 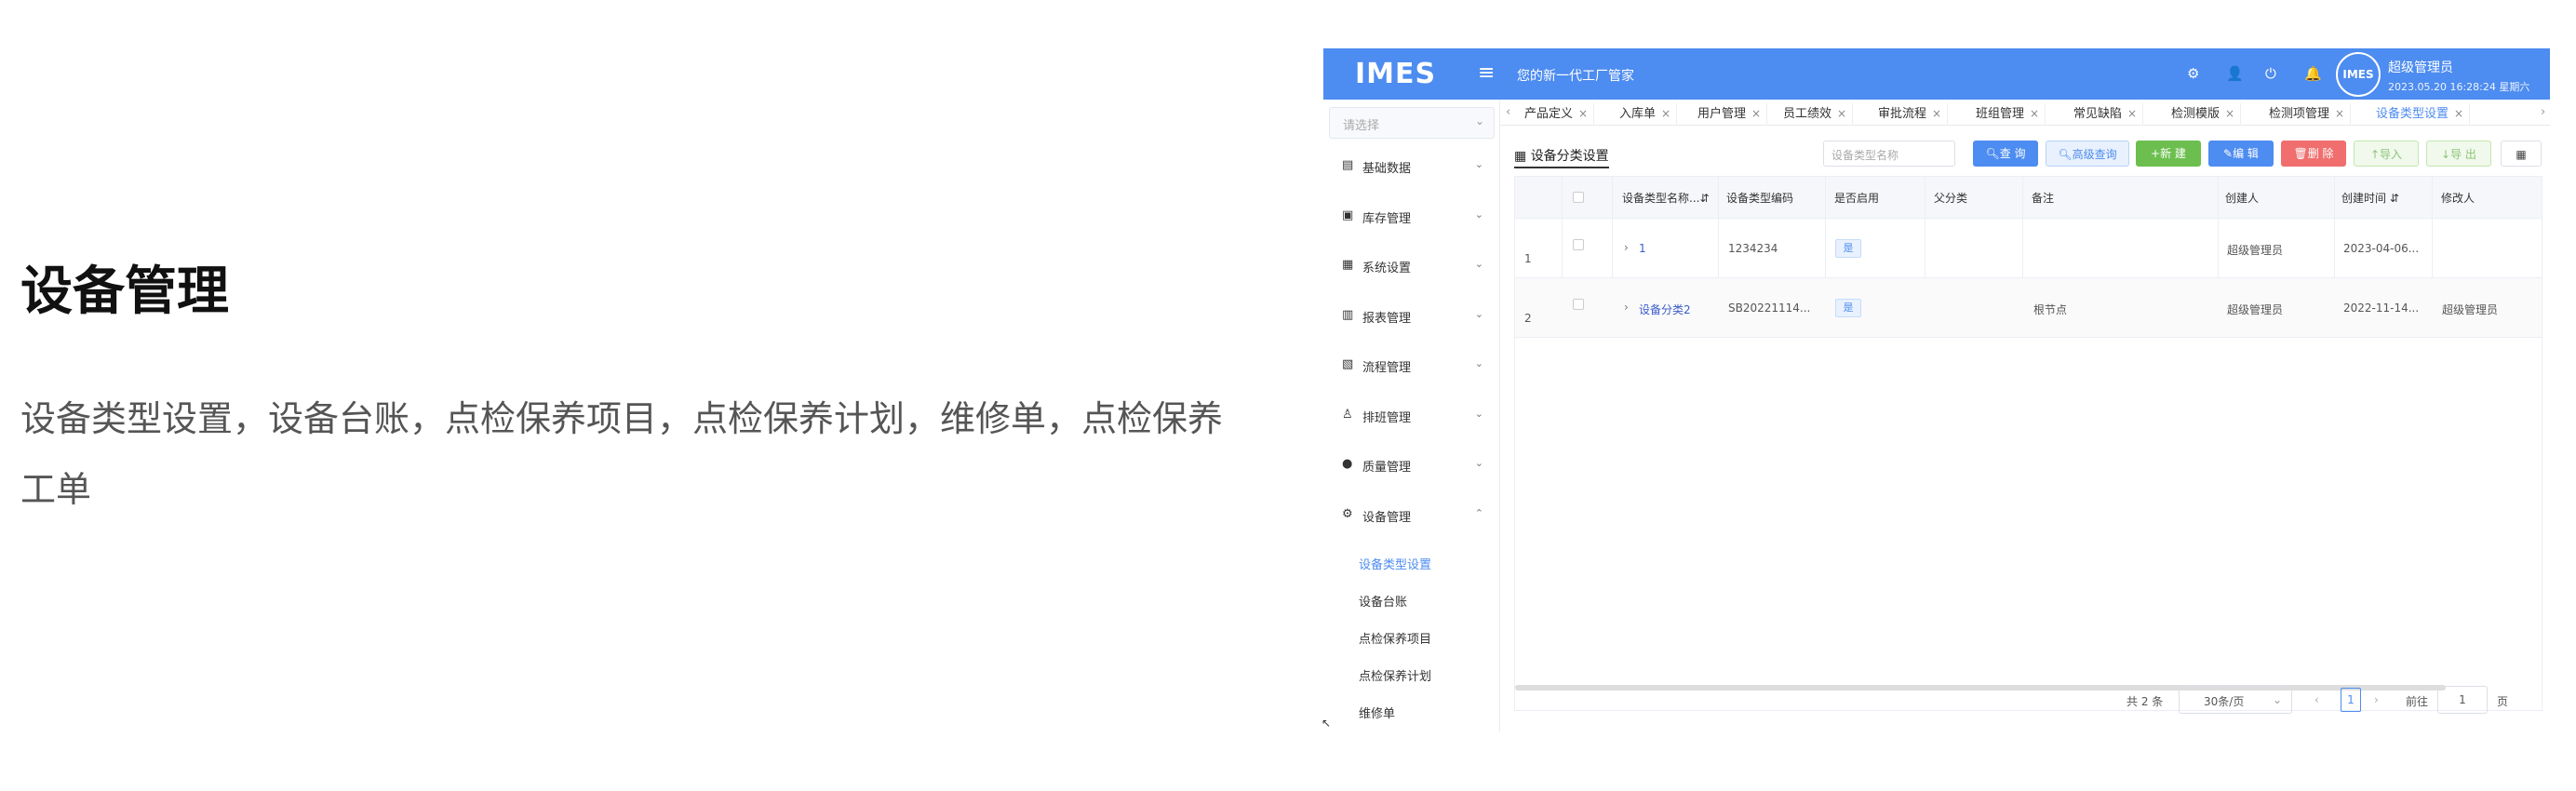 What do you see at coordinates (2313, 154) in the screenshot?
I see `delete-button: 🗑︎删 除` at bounding box center [2313, 154].